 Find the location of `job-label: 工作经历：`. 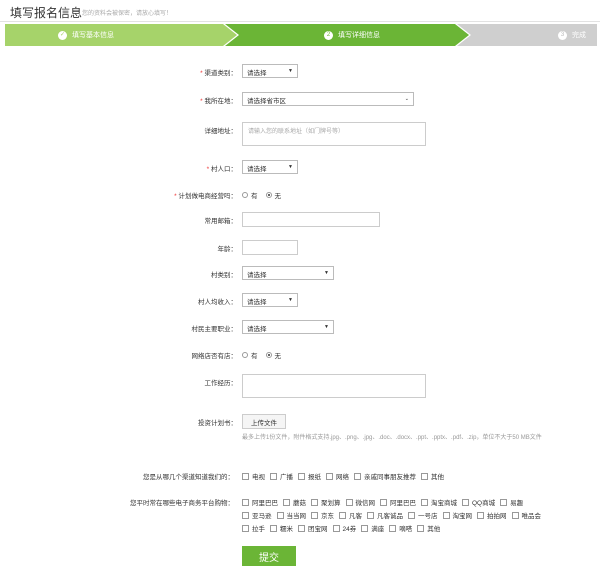

job-label: 工作经历： is located at coordinates (221, 383).